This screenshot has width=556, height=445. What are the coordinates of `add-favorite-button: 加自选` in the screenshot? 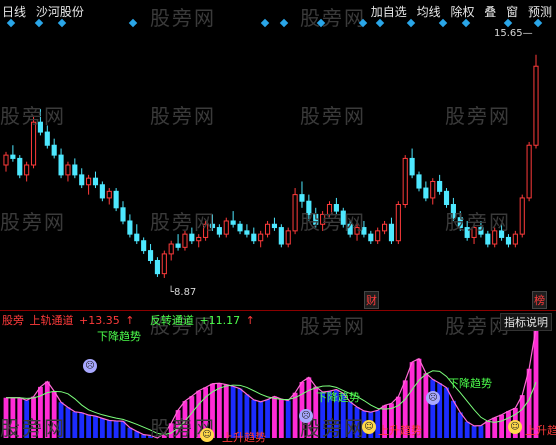 It's located at (389, 12).